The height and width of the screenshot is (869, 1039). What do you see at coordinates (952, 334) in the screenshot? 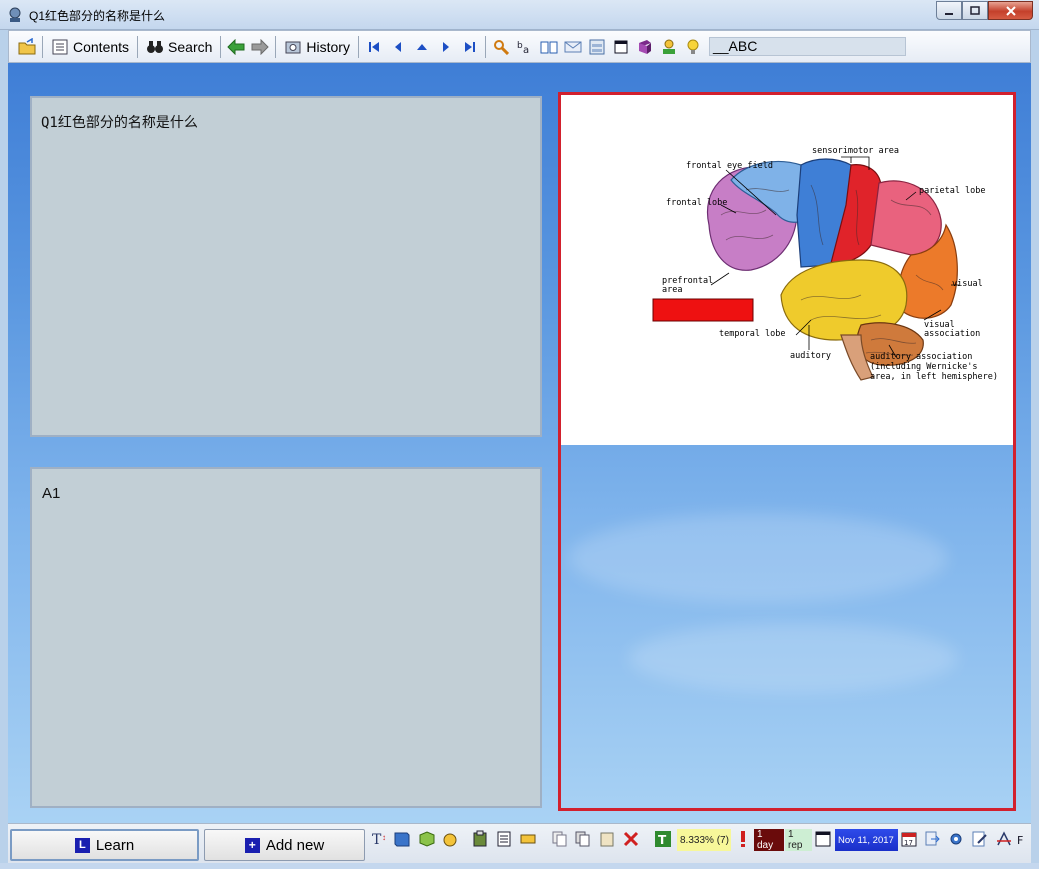
I see `label-visual-association-2: association` at bounding box center [952, 334].